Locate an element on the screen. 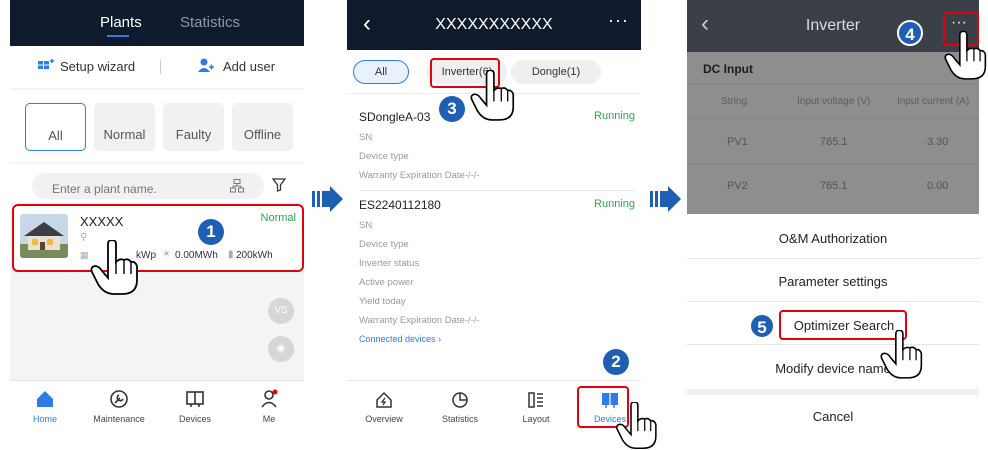 This screenshot has width=988, height=450. plant-energy: 0.00MWh is located at coordinates (196, 255).